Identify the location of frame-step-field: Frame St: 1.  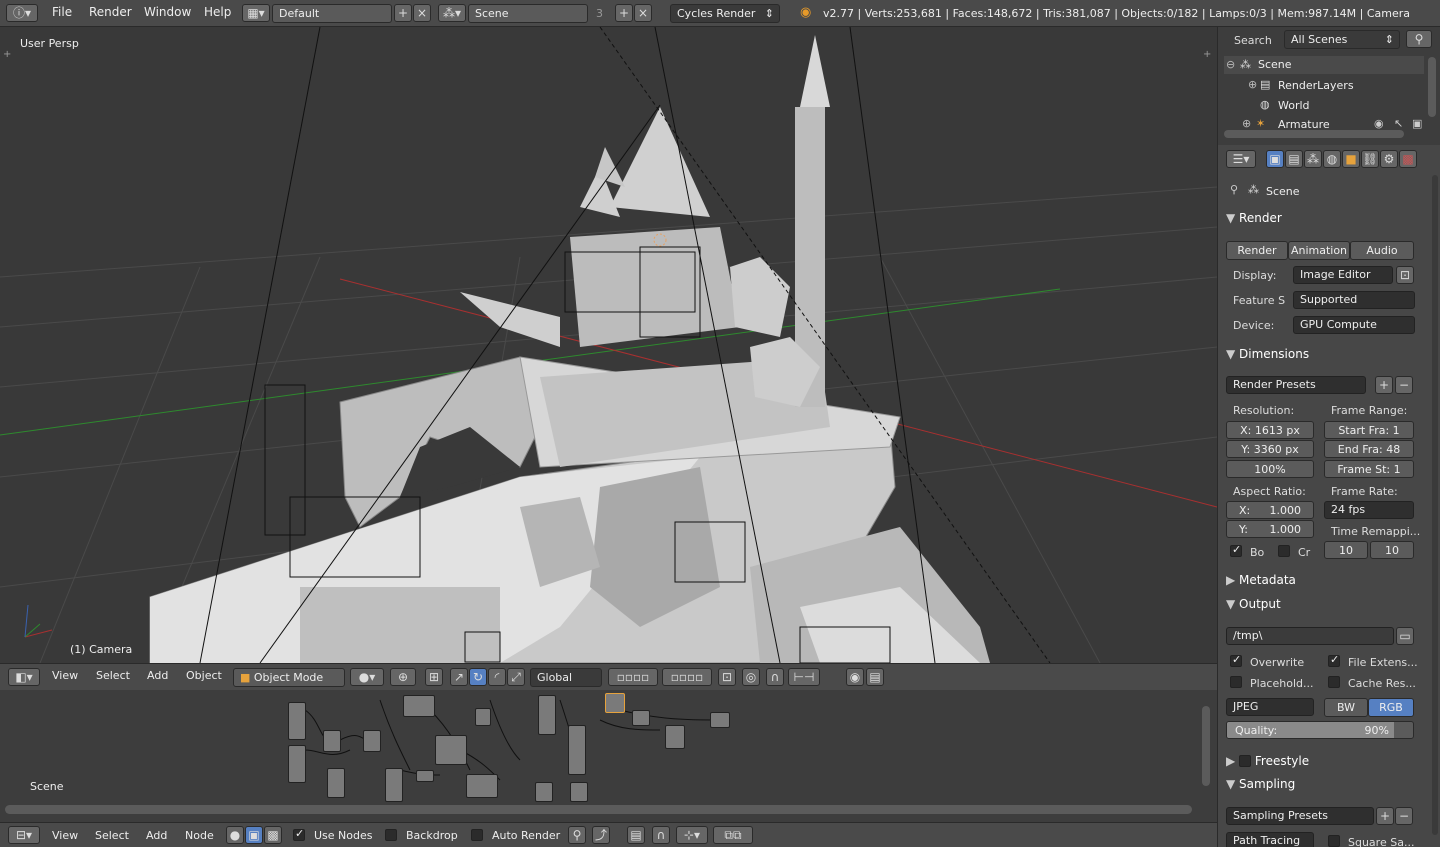
(1369, 469).